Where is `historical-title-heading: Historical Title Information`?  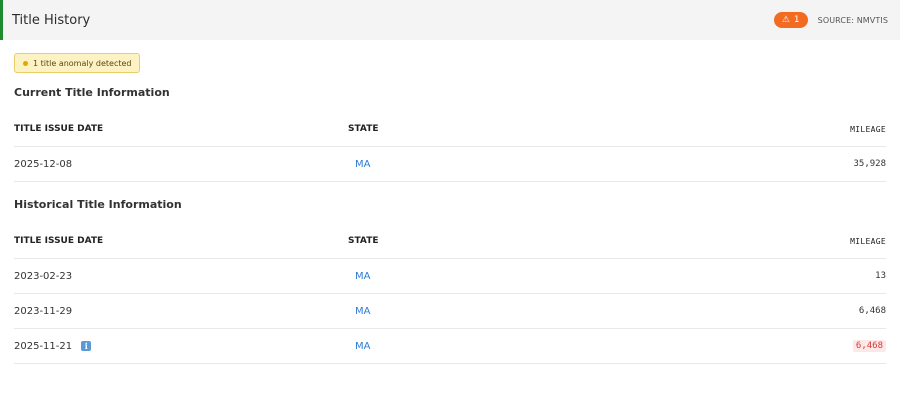
historical-title-heading: Historical Title Information is located at coordinates (98, 204).